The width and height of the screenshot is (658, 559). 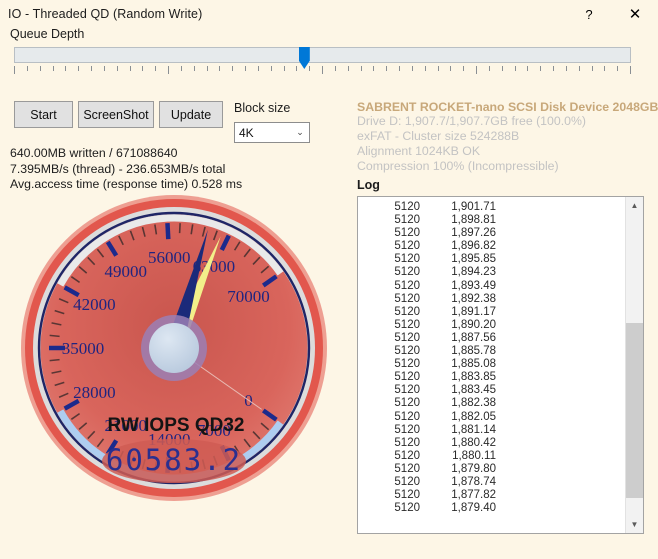 I want to click on log-scrollbar: ▲ ▼, so click(x=634, y=365).